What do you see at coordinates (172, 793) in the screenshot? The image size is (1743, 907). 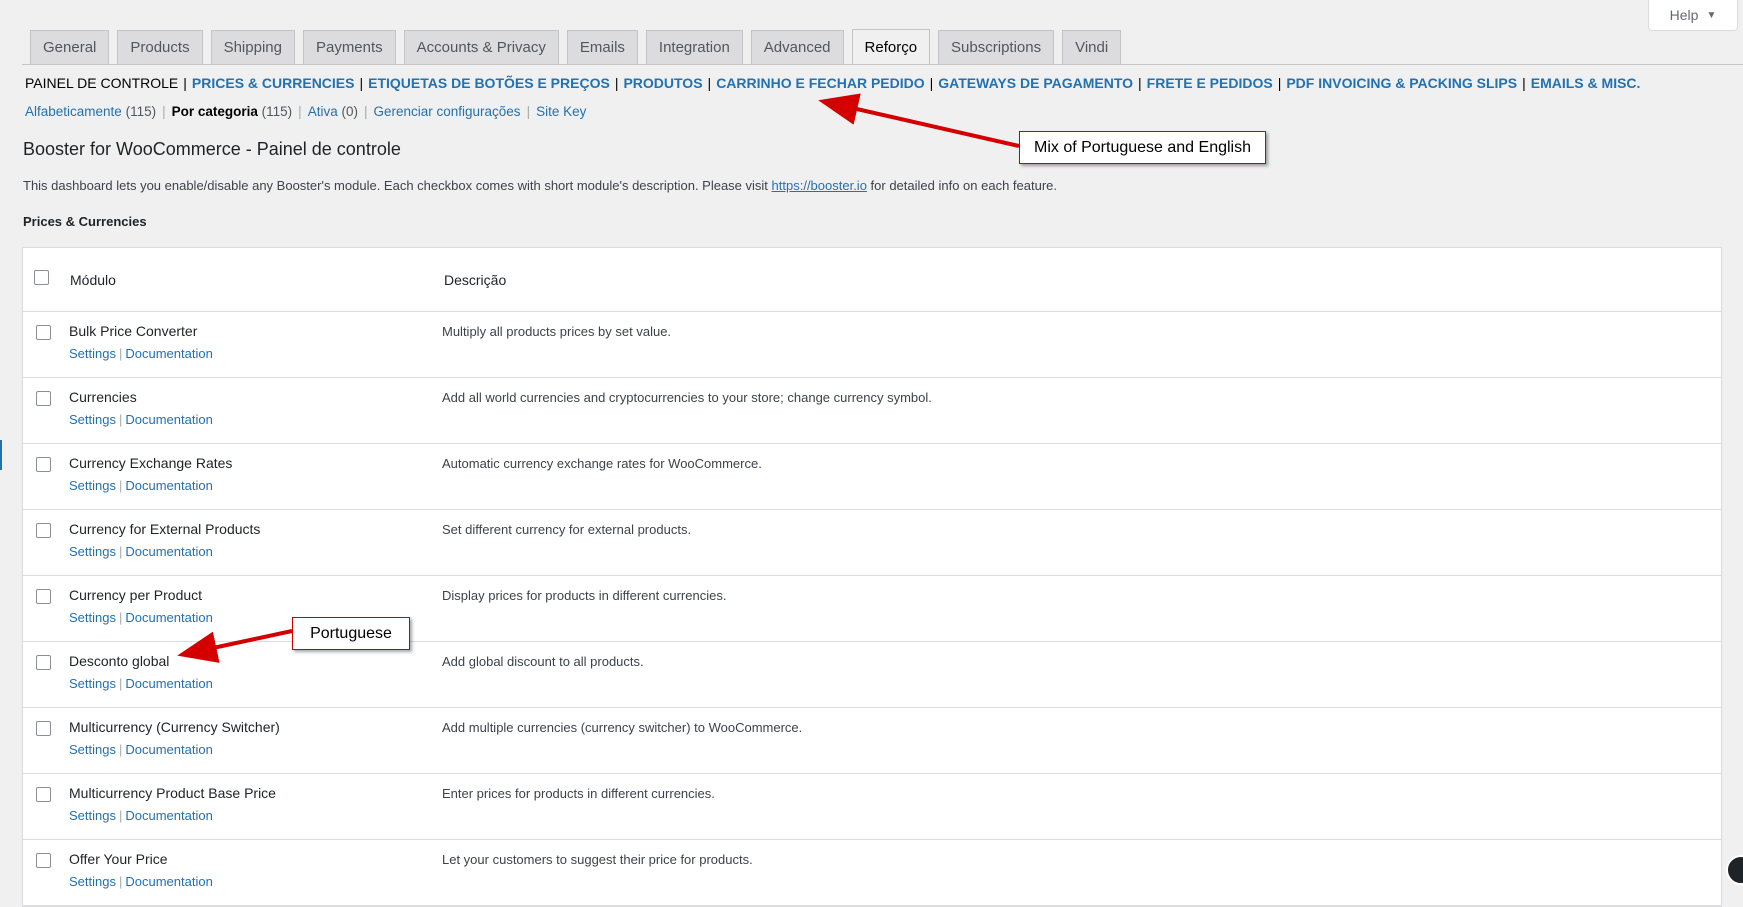 I see `module-name: Multicurrency Product Base Price` at bounding box center [172, 793].